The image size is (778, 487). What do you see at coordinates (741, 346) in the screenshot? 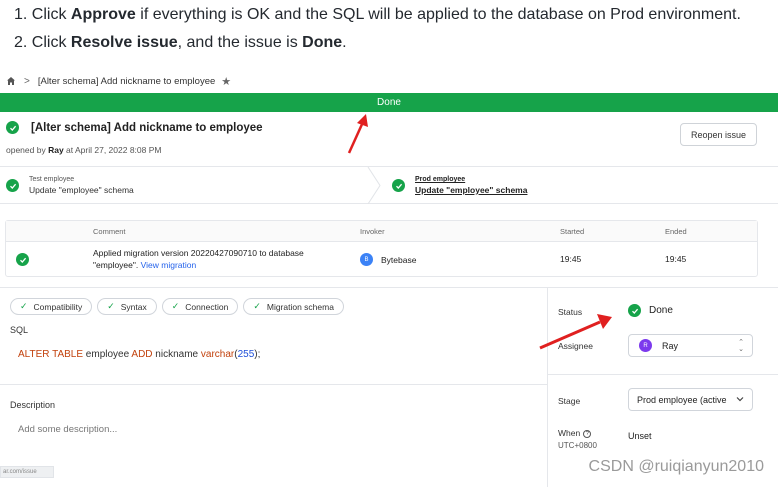
I see `selector-updown-icon: ⌃ ⌄` at bounding box center [741, 346].